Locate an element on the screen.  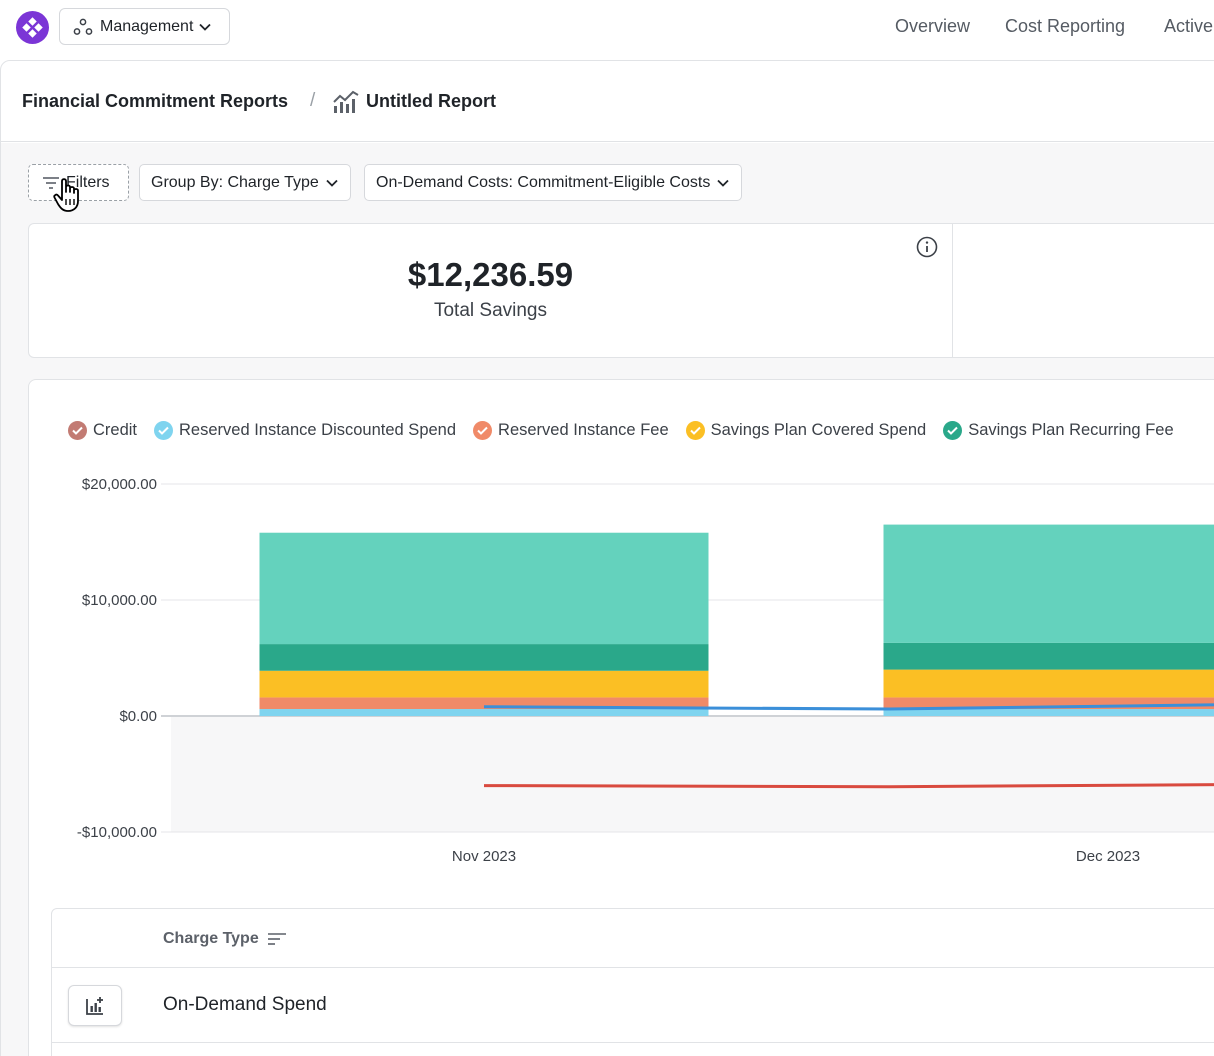
total-savings-label: Total Savings is located at coordinates (490, 310).